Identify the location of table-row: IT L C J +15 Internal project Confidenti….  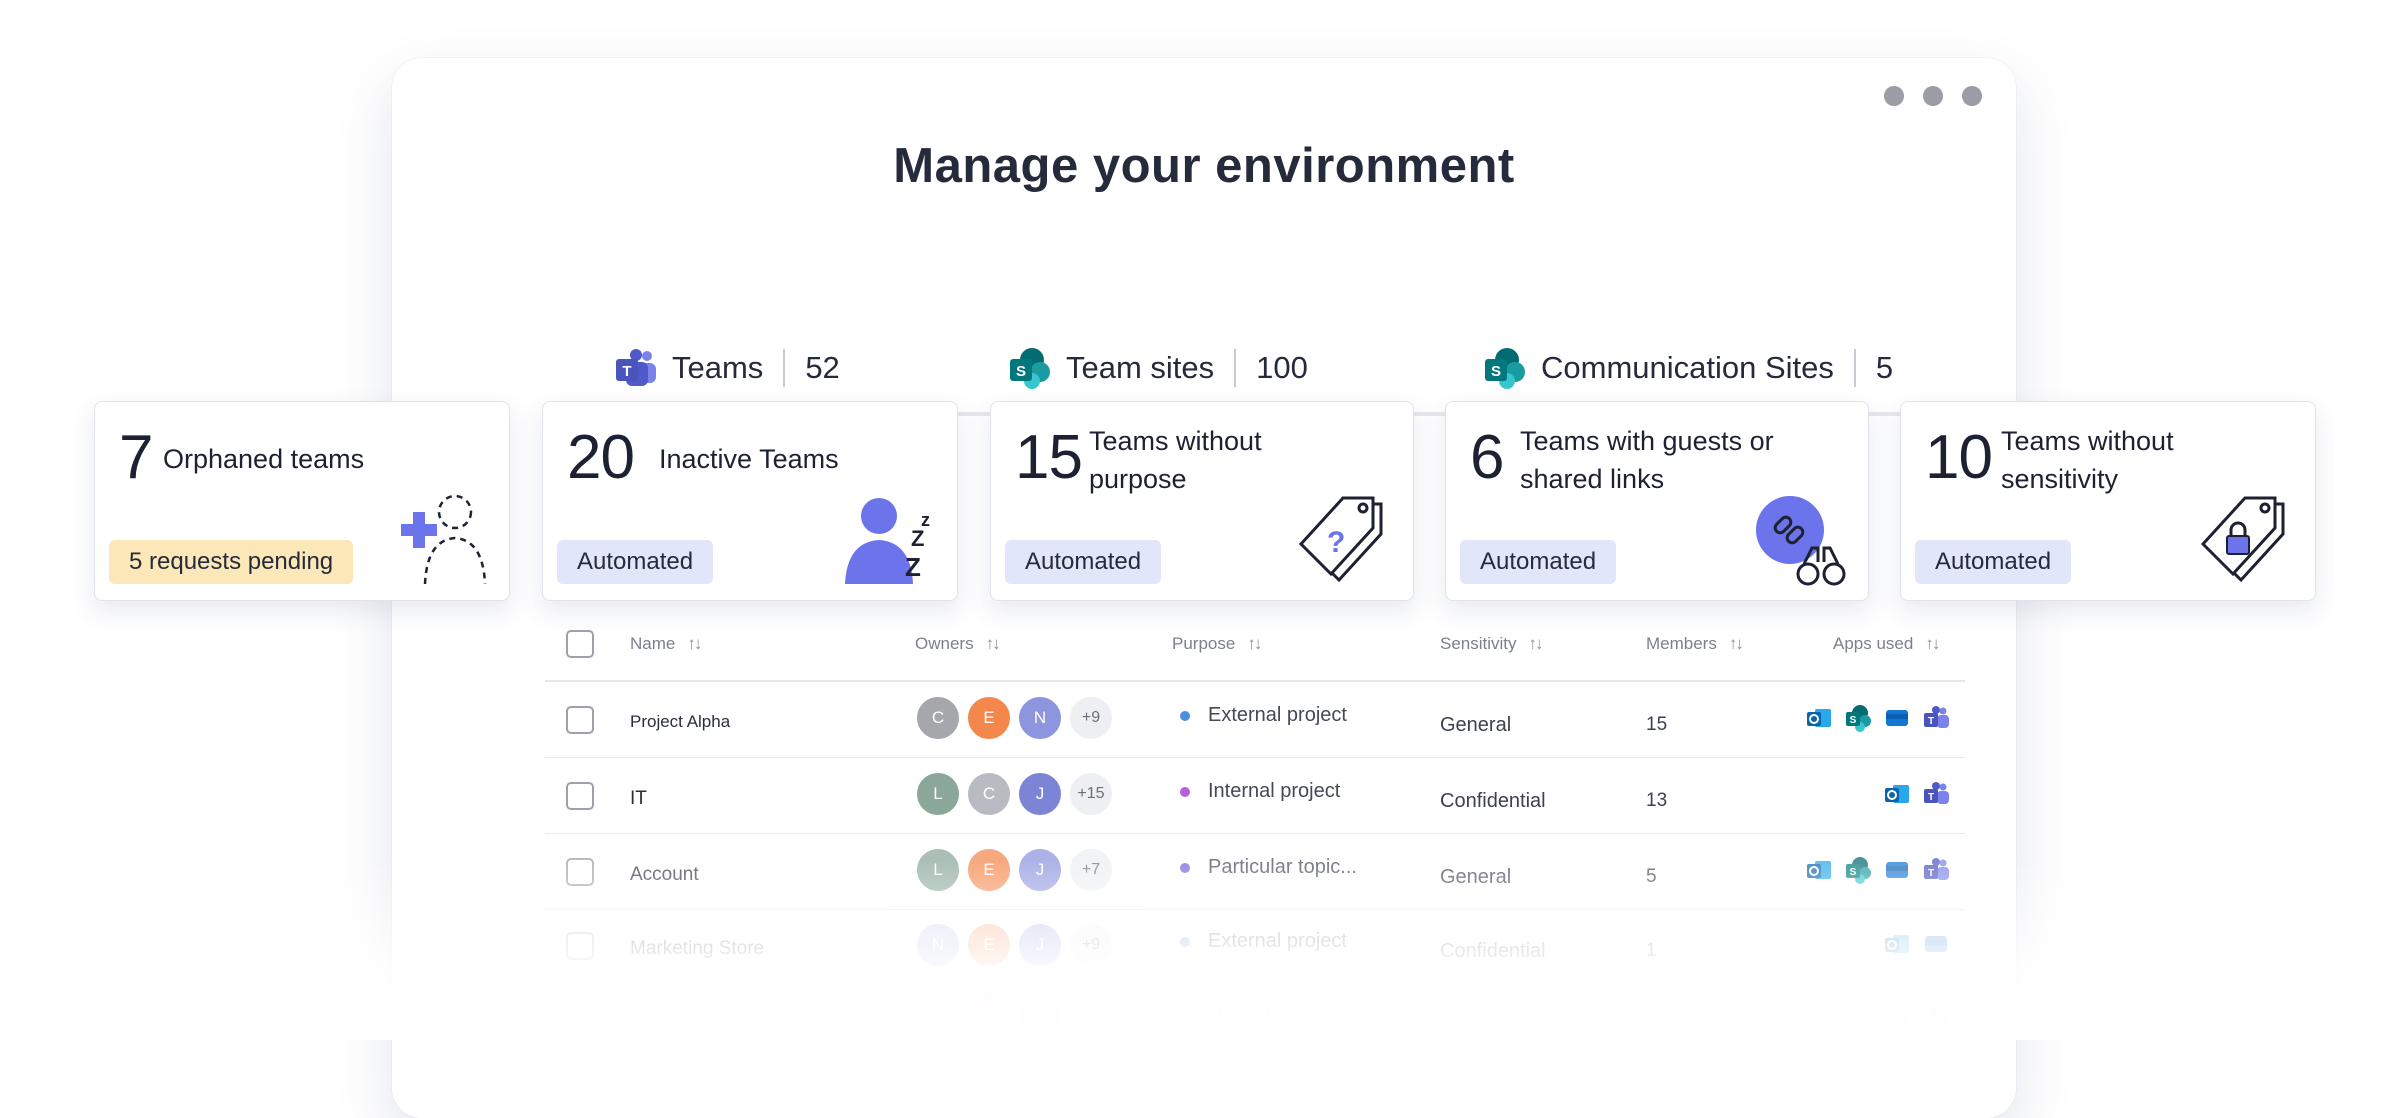
(1255, 796).